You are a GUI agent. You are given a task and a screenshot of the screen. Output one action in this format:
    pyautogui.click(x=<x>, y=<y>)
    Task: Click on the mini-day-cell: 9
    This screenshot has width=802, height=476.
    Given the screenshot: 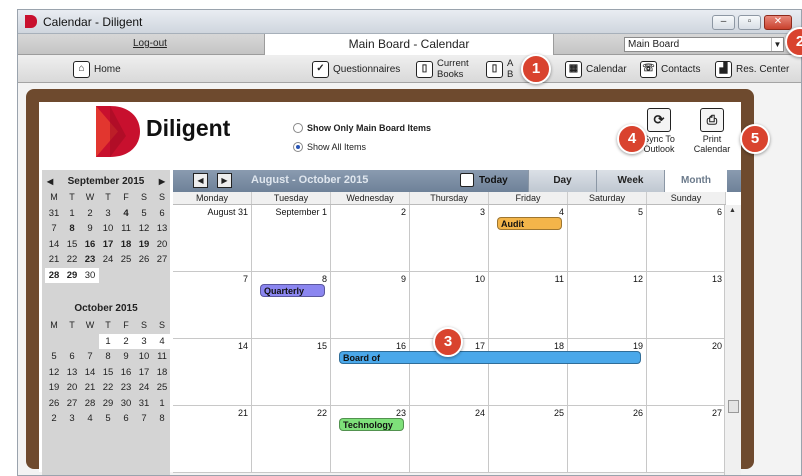 What is the action you would take?
    pyautogui.click(x=90, y=229)
    